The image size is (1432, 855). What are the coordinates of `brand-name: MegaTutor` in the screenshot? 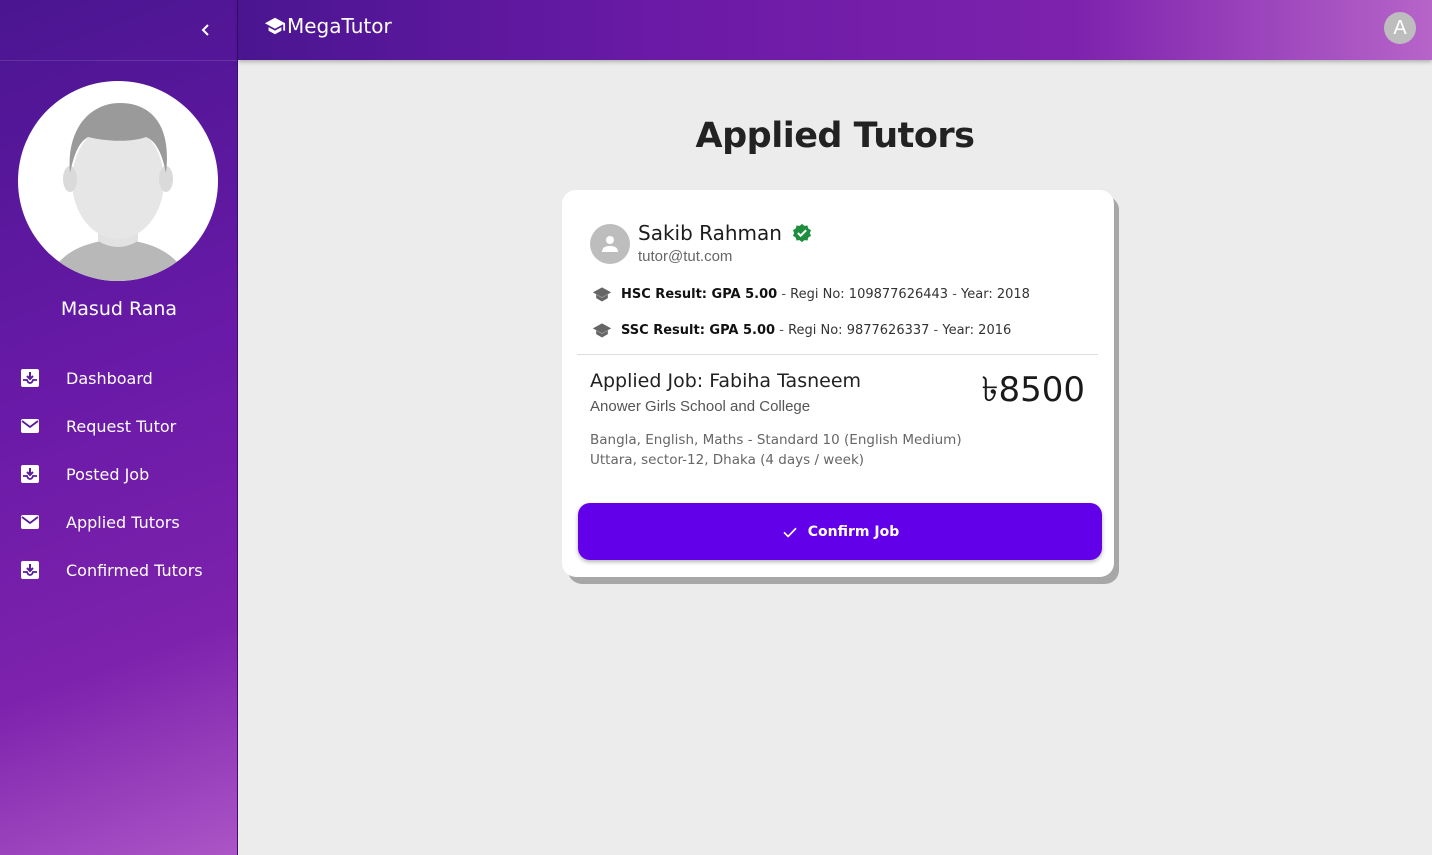 It's located at (339, 26).